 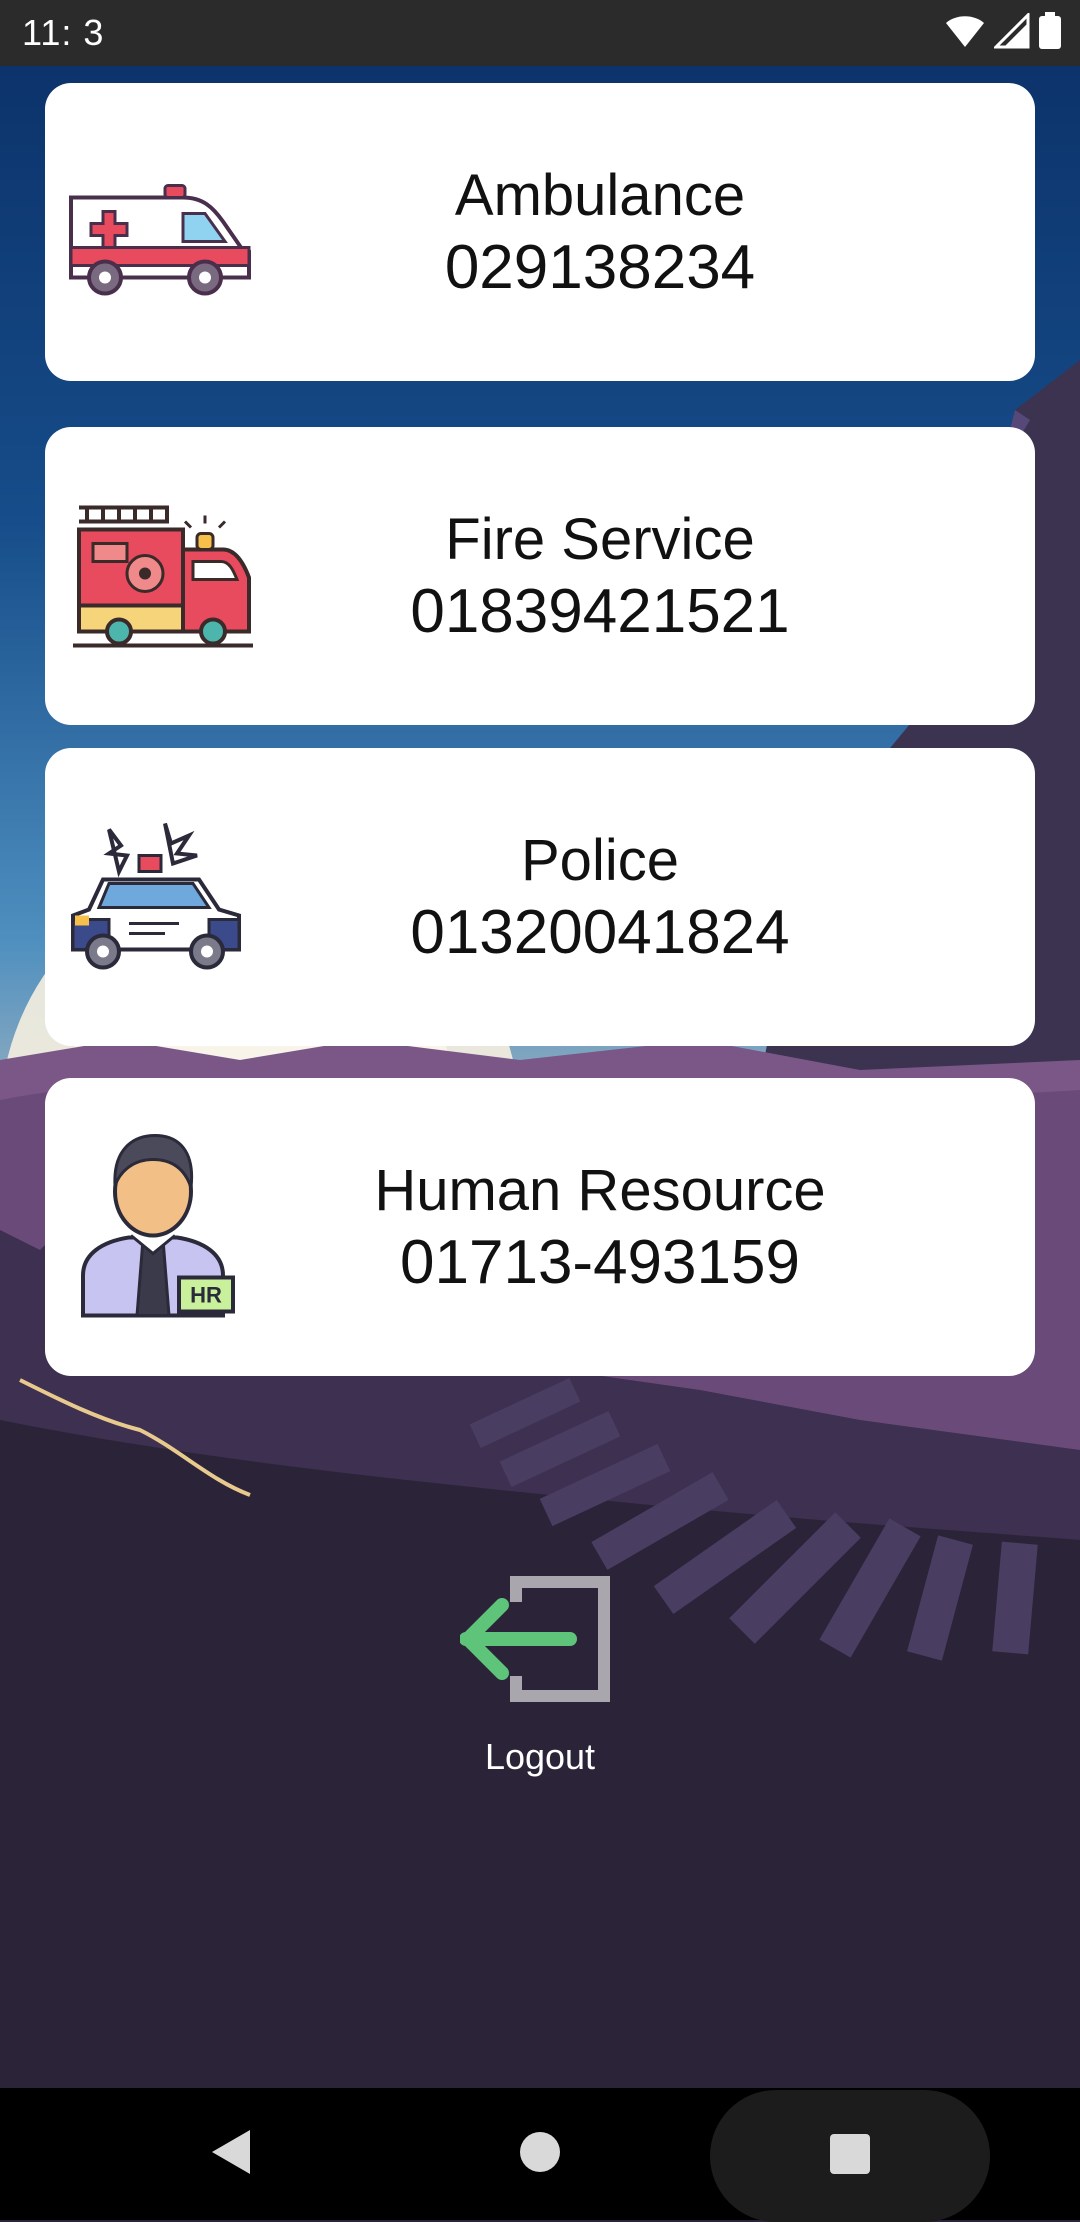 I want to click on status-bar: 11: 3, so click(x=540, y=33).